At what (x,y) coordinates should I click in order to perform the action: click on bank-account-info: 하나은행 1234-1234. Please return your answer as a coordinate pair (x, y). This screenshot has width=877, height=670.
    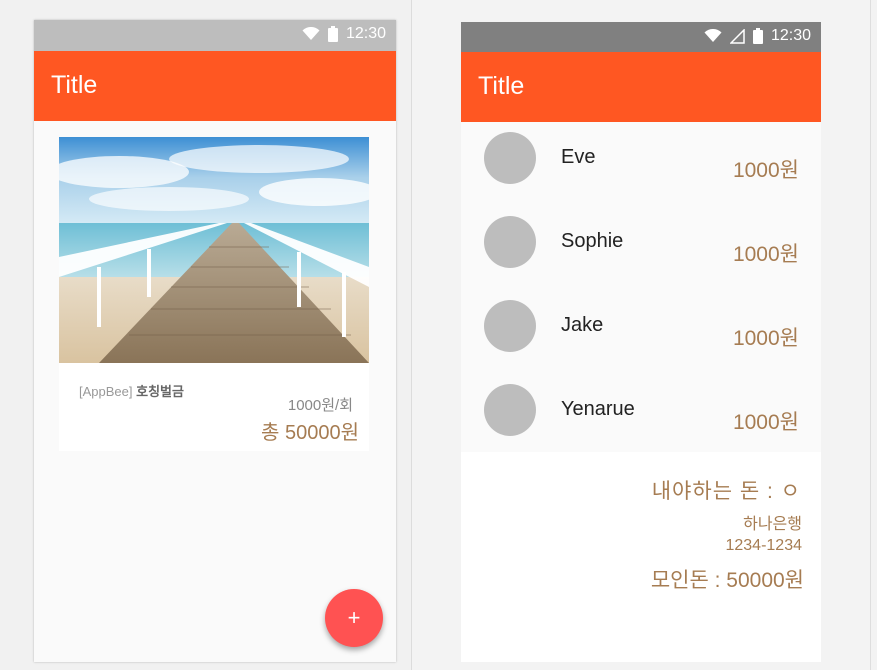
    Looking at the image, I should click on (763, 535).